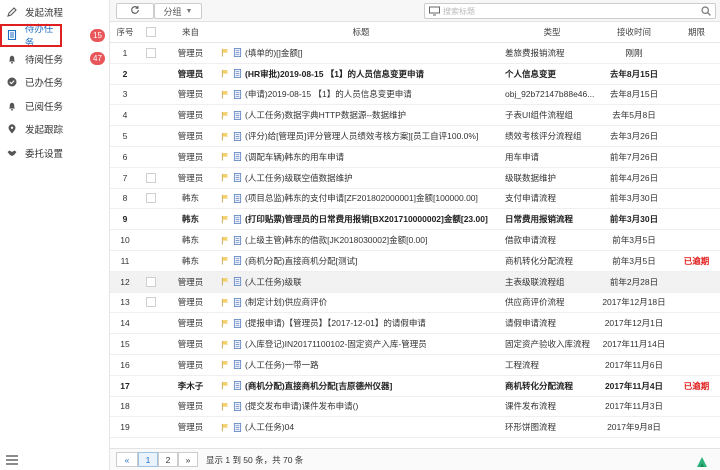  What do you see at coordinates (373, 136) in the screenshot?
I see `row-title: (评分)给[管理员]评分管理人员绩效考核方案][员工自评100.0%]` at bounding box center [373, 136].